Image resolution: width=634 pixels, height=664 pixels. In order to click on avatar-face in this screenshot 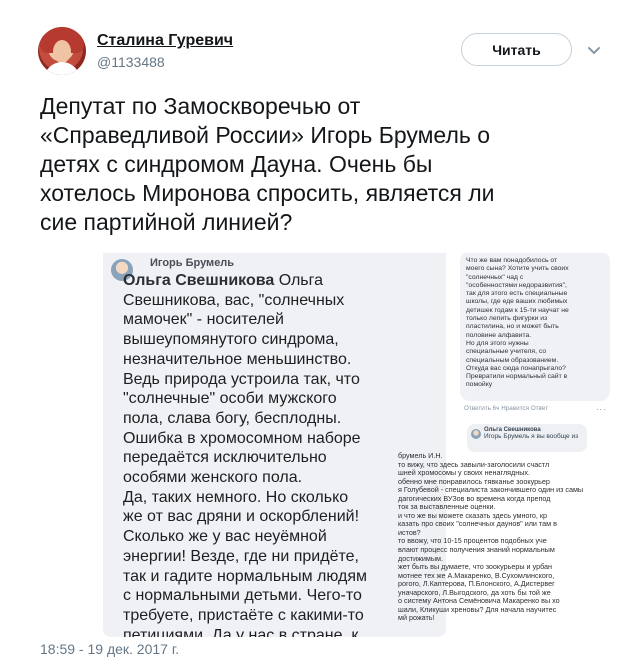, I will do `click(62, 51)`.